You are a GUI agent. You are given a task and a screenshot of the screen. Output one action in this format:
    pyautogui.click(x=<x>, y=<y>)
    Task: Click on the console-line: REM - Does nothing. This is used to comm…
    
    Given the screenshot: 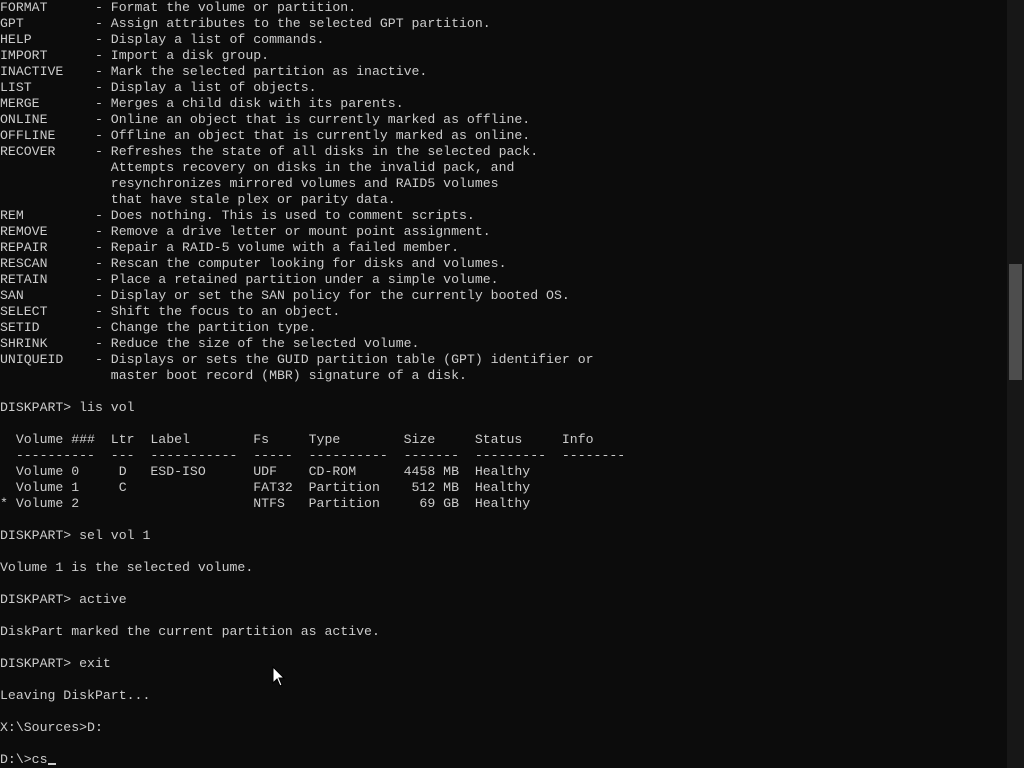 What is the action you would take?
    pyautogui.click(x=237, y=215)
    